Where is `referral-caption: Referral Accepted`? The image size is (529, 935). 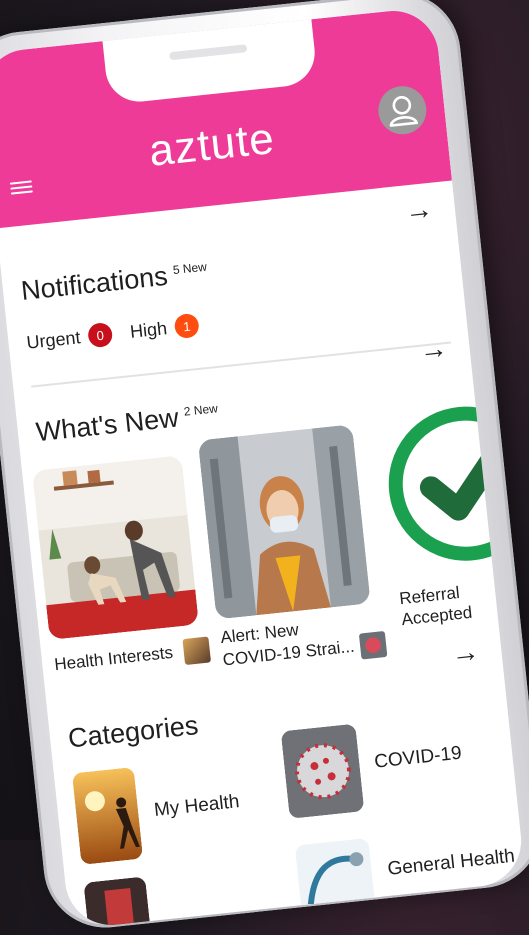
referral-caption: Referral Accepted is located at coordinates (435, 605).